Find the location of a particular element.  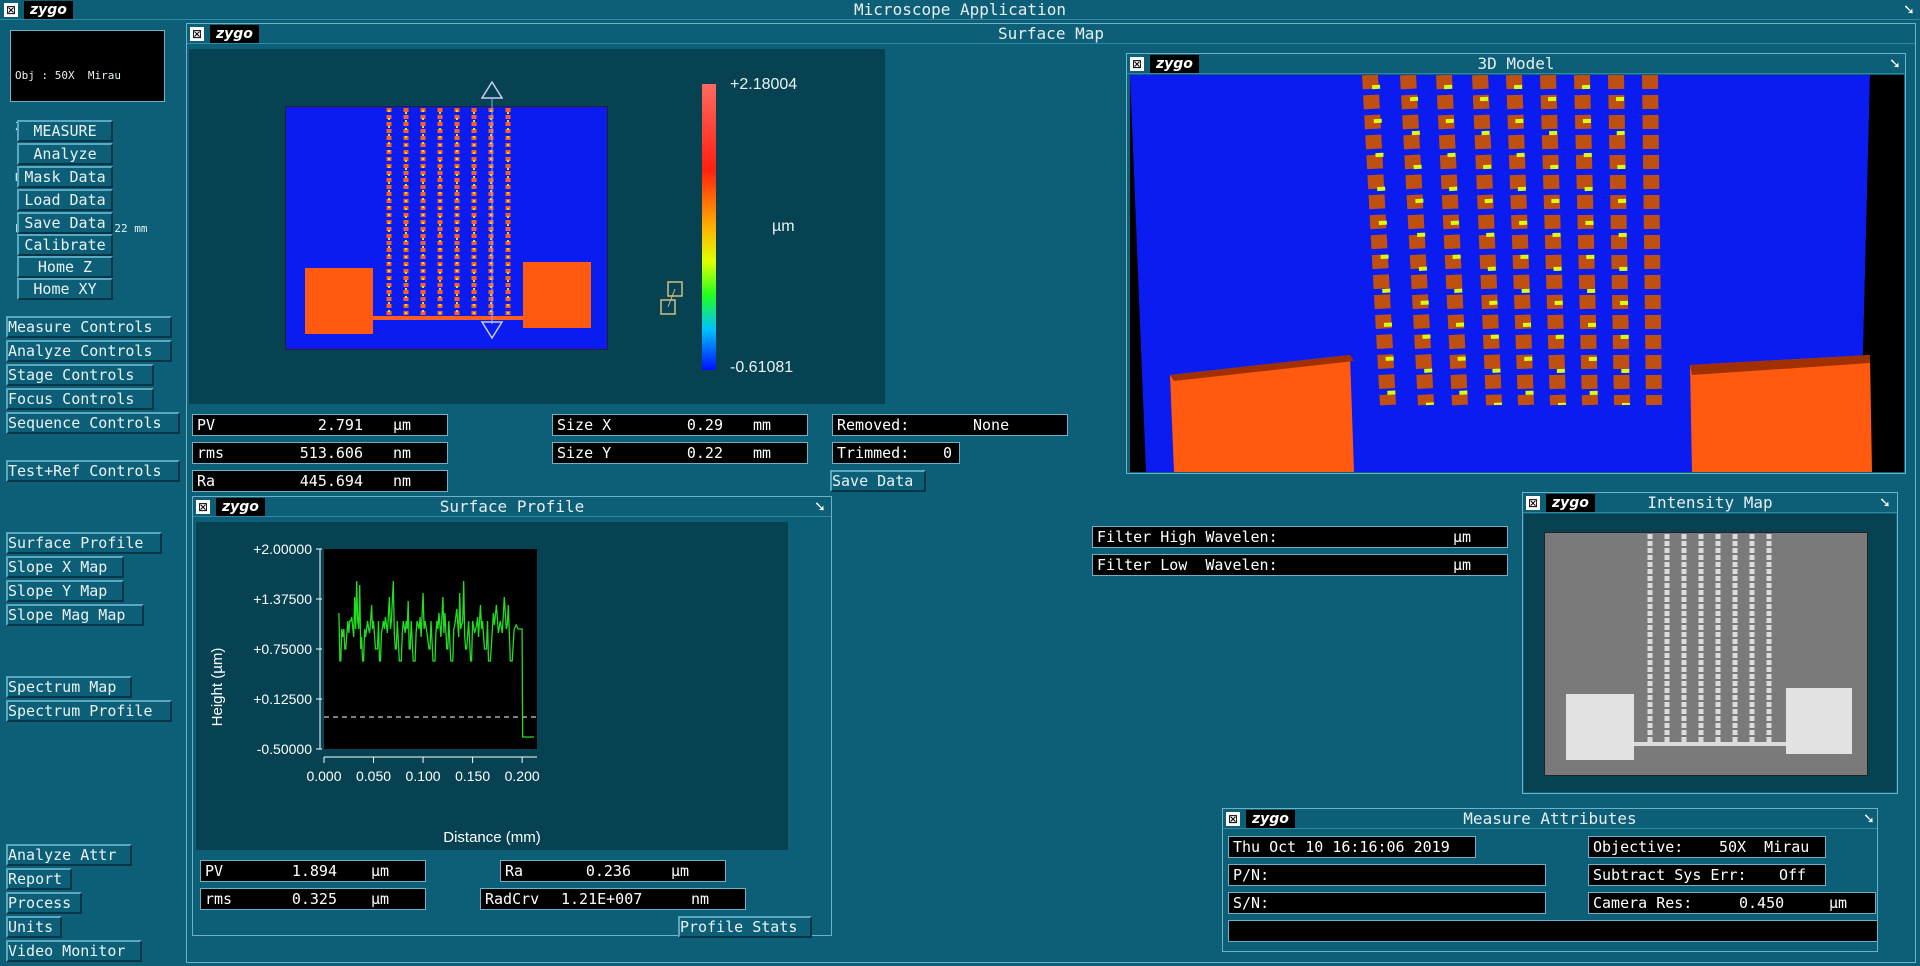

surface-profile-view-button: Surface Profile is located at coordinates (84, 543).